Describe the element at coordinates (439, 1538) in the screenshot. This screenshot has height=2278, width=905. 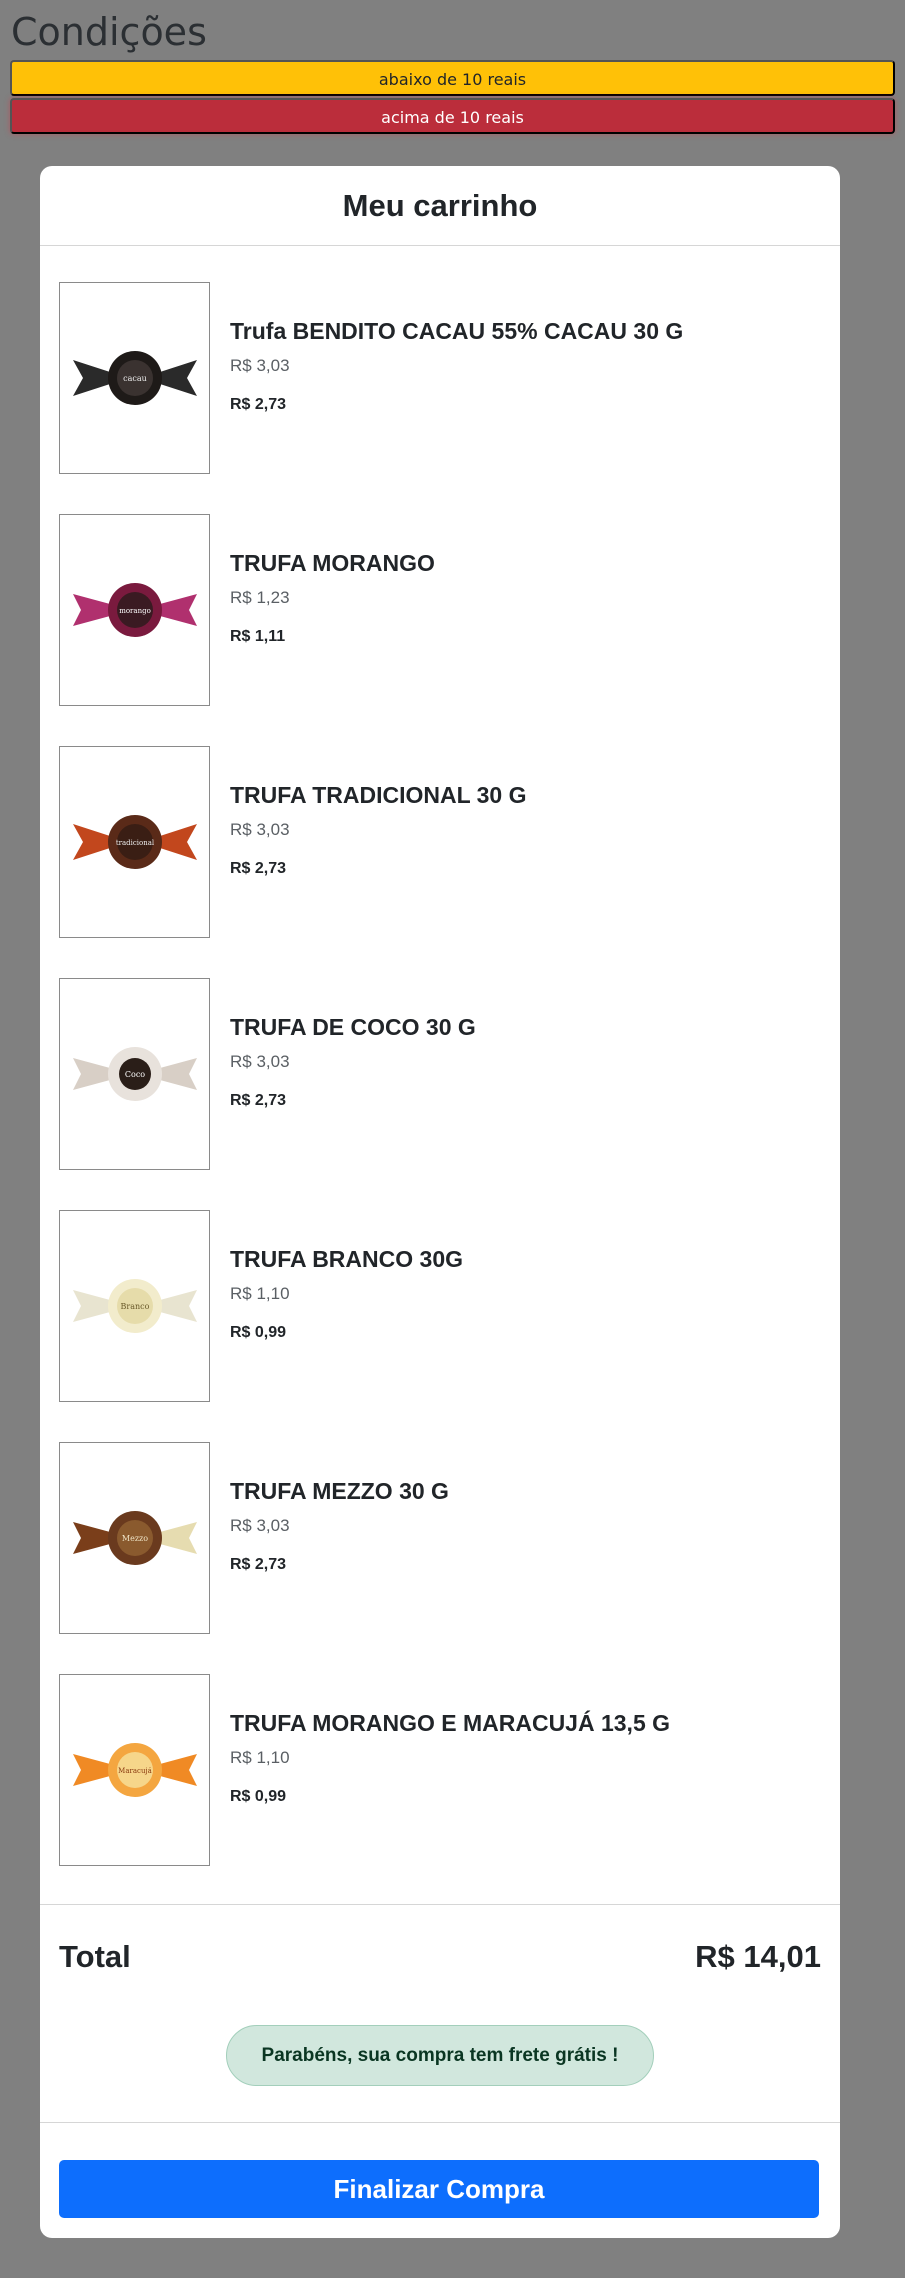
I see `cart-item: Mezzo TRUFA MEZZO 30 G R$ 3,03 R$ 2,73` at that location.